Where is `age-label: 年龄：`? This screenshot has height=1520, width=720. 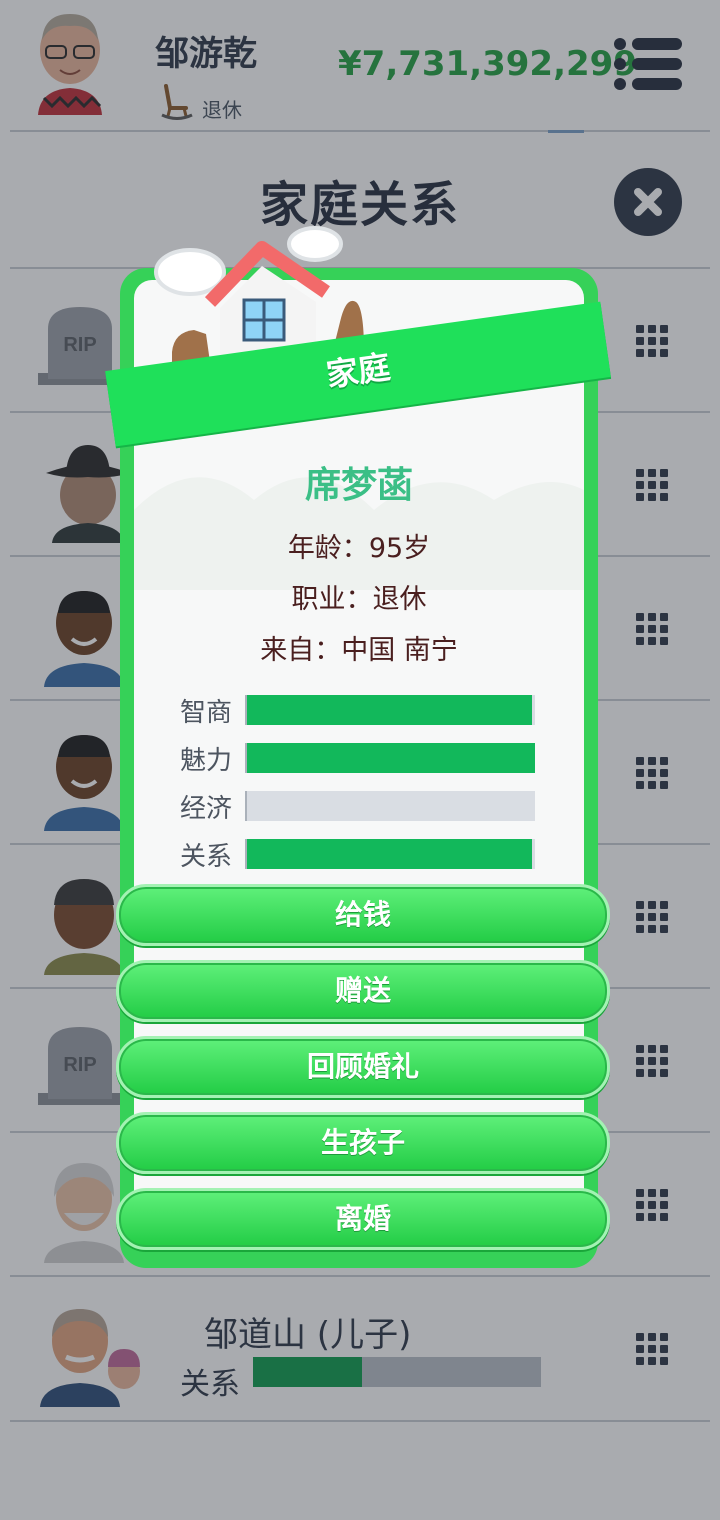
age-label: 年龄： is located at coordinates (328, 548).